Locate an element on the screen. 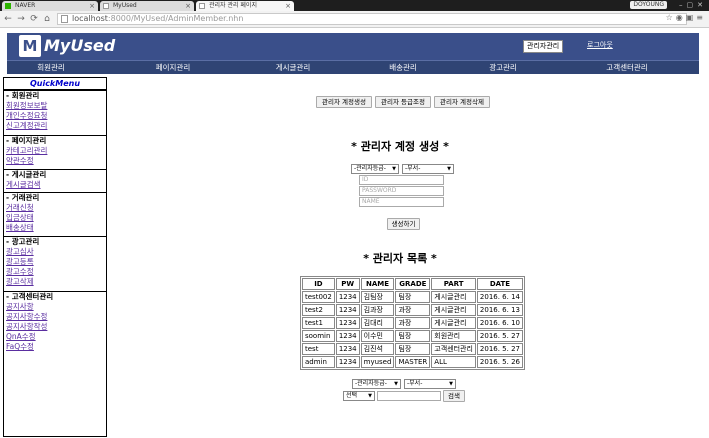 This screenshot has height=438, width=709. qm-link: QnA수정 is located at coordinates (55, 337).